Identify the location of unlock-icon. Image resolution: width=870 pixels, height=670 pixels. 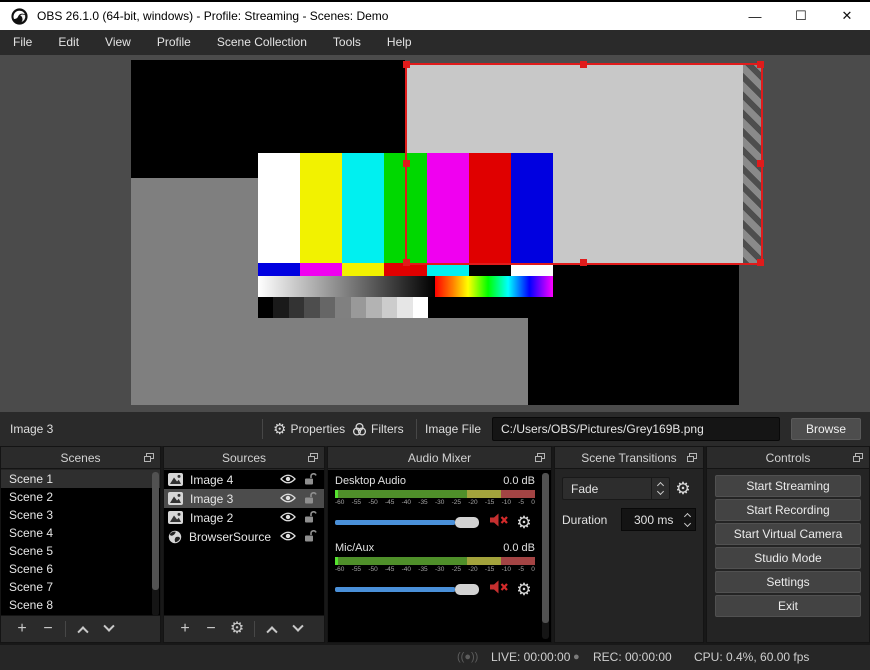
(310, 478).